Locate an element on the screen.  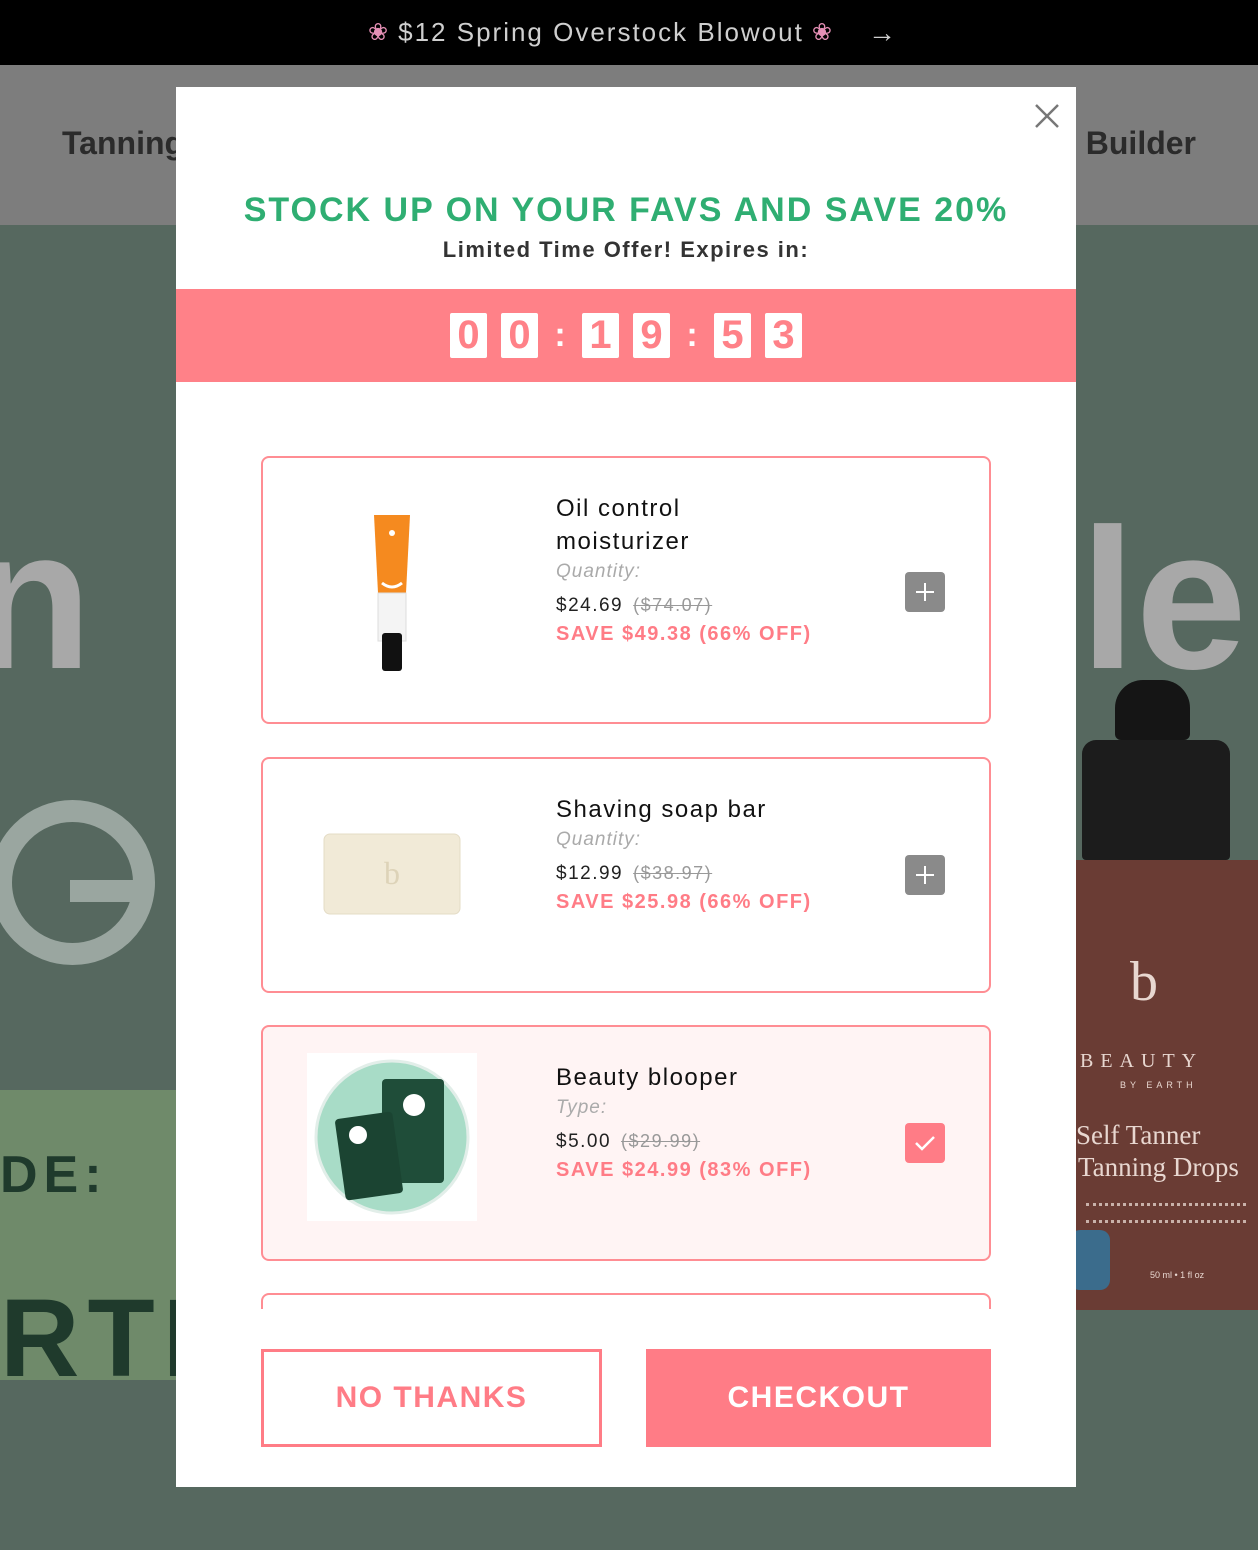
product-price-row: $12.99 ($38.97) is located at coordinates (686, 874).